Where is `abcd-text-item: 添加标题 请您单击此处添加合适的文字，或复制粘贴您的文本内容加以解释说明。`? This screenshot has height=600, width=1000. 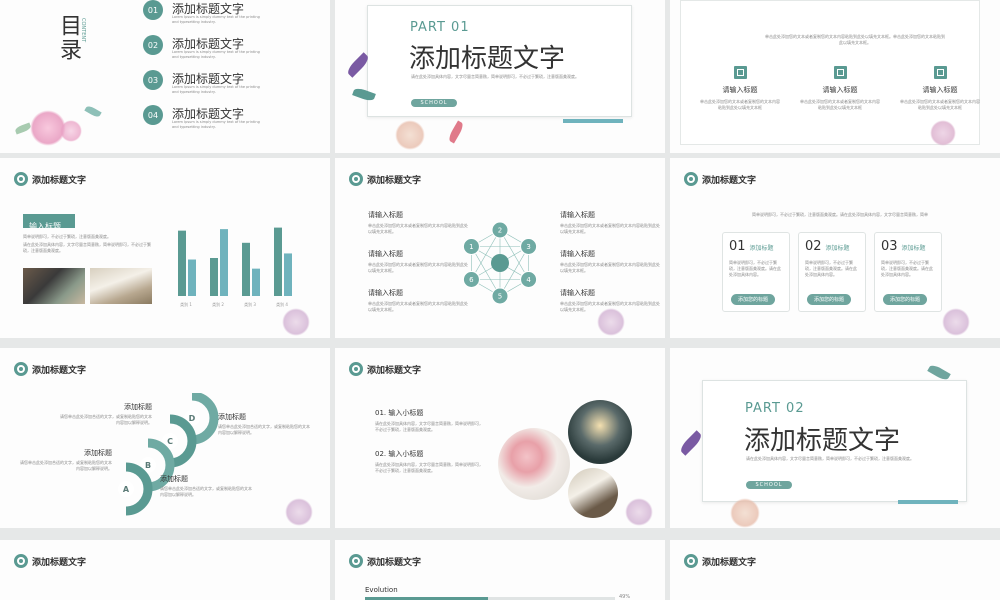 abcd-text-item: 添加标题 请您单击此处添加合适的文字，或复制粘贴您的文本内容加以解释说明。 is located at coordinates (264, 424).